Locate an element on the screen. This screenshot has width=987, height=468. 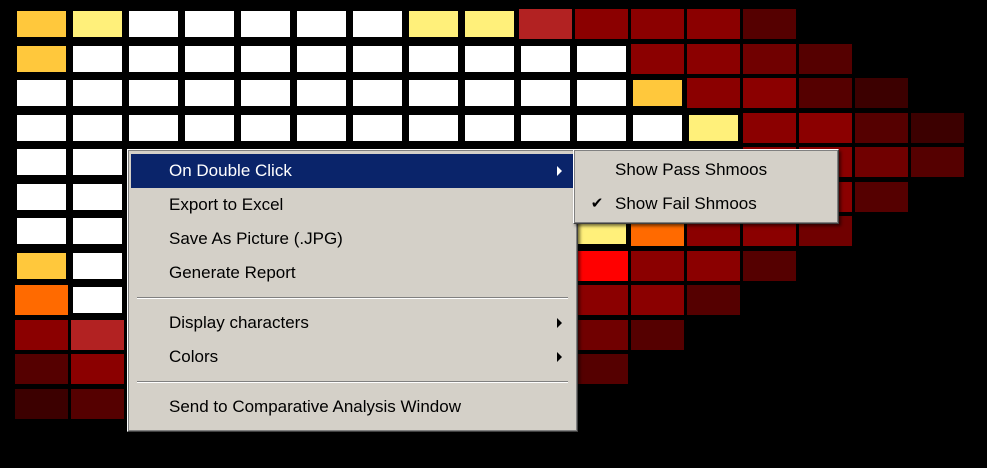
menu-item-generate-report: Generate Report is located at coordinates (352, 273).